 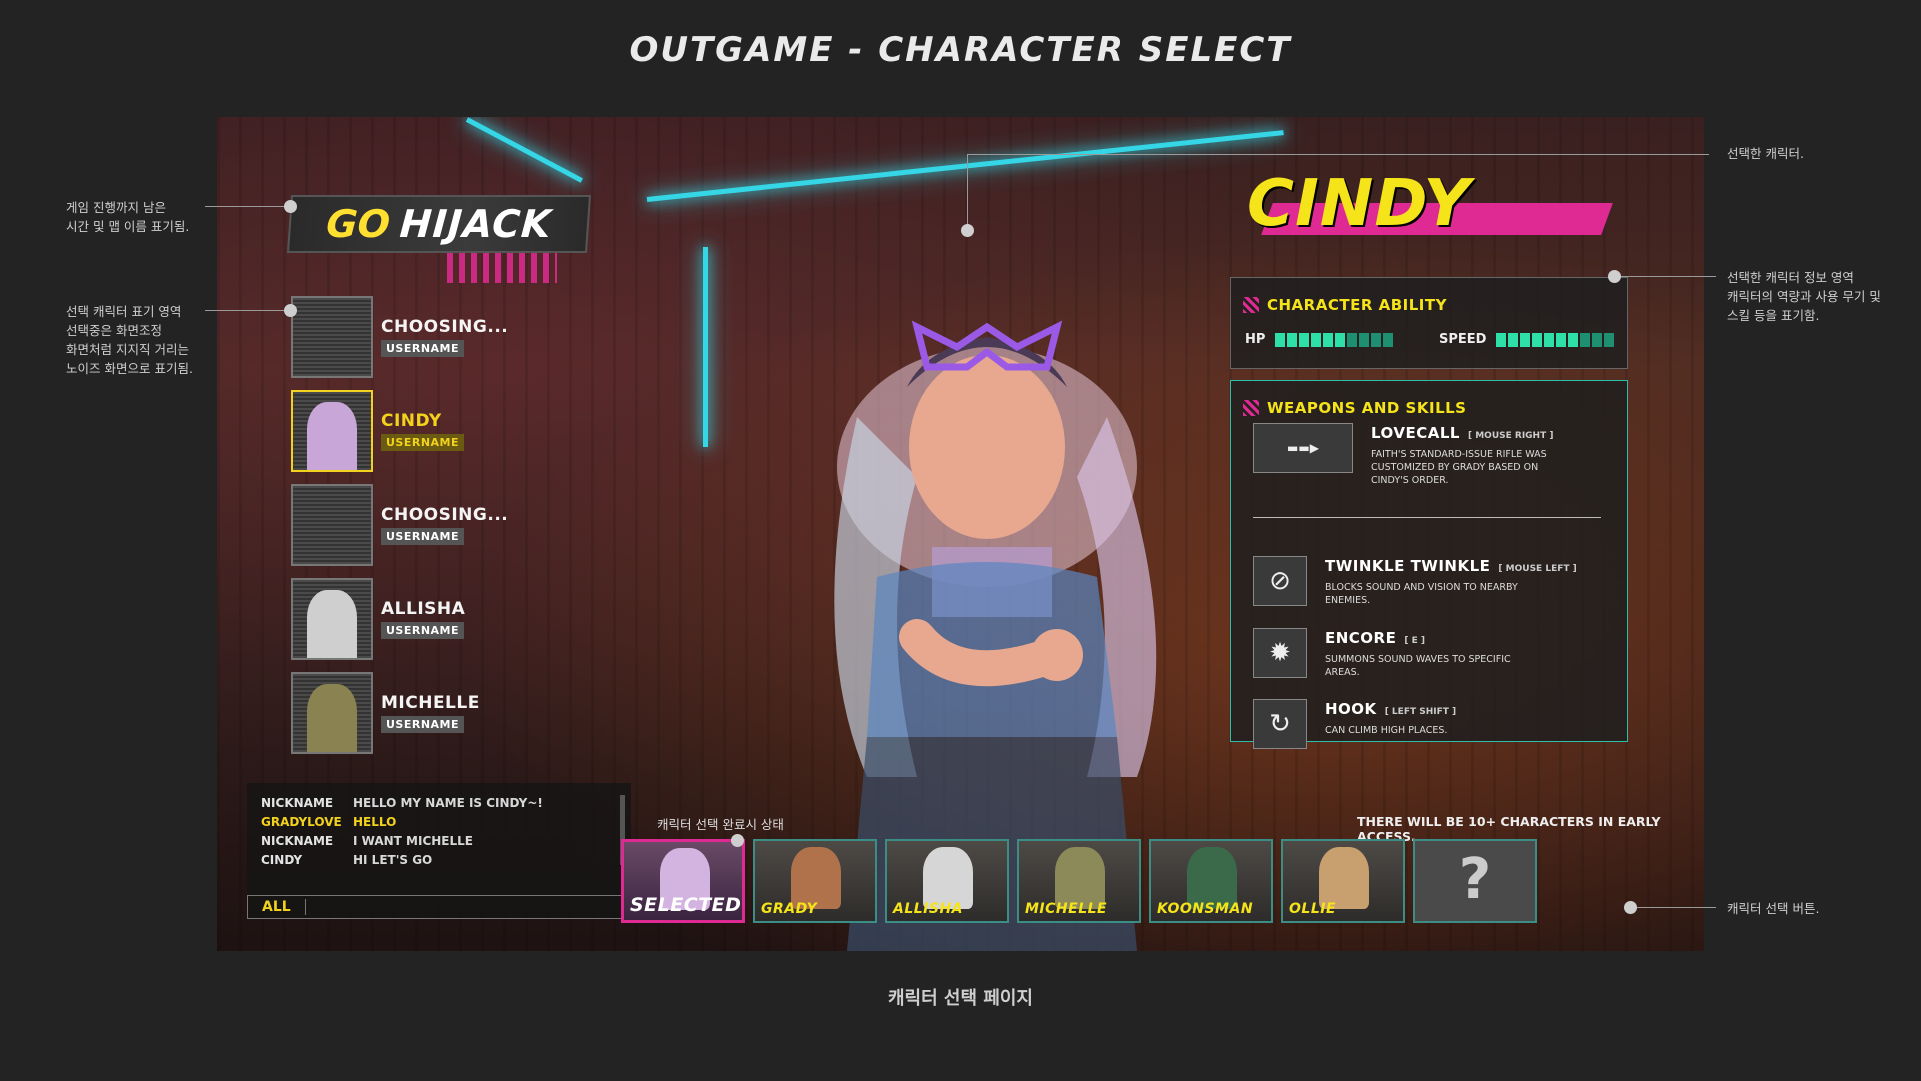 What do you see at coordinates (960, 50) in the screenshot?
I see `page-title: OUTGAME - CHARACTER SELECT` at bounding box center [960, 50].